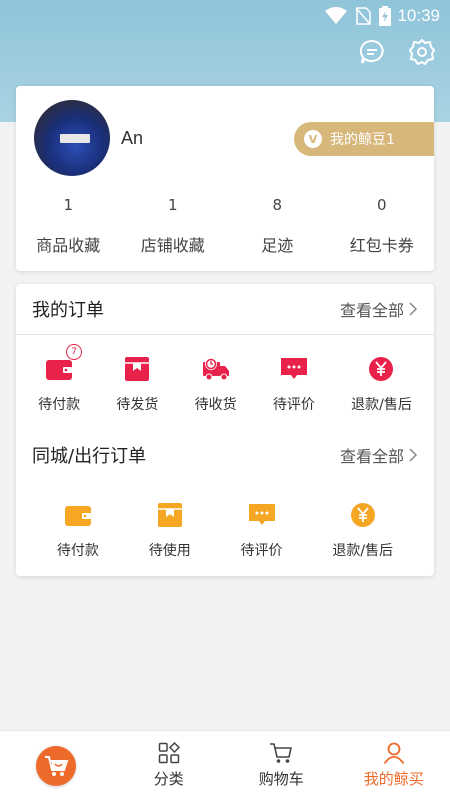 The image size is (450, 800). Describe the element at coordinates (74, 352) in the screenshot. I see `pending-payment-badge: 7` at that location.